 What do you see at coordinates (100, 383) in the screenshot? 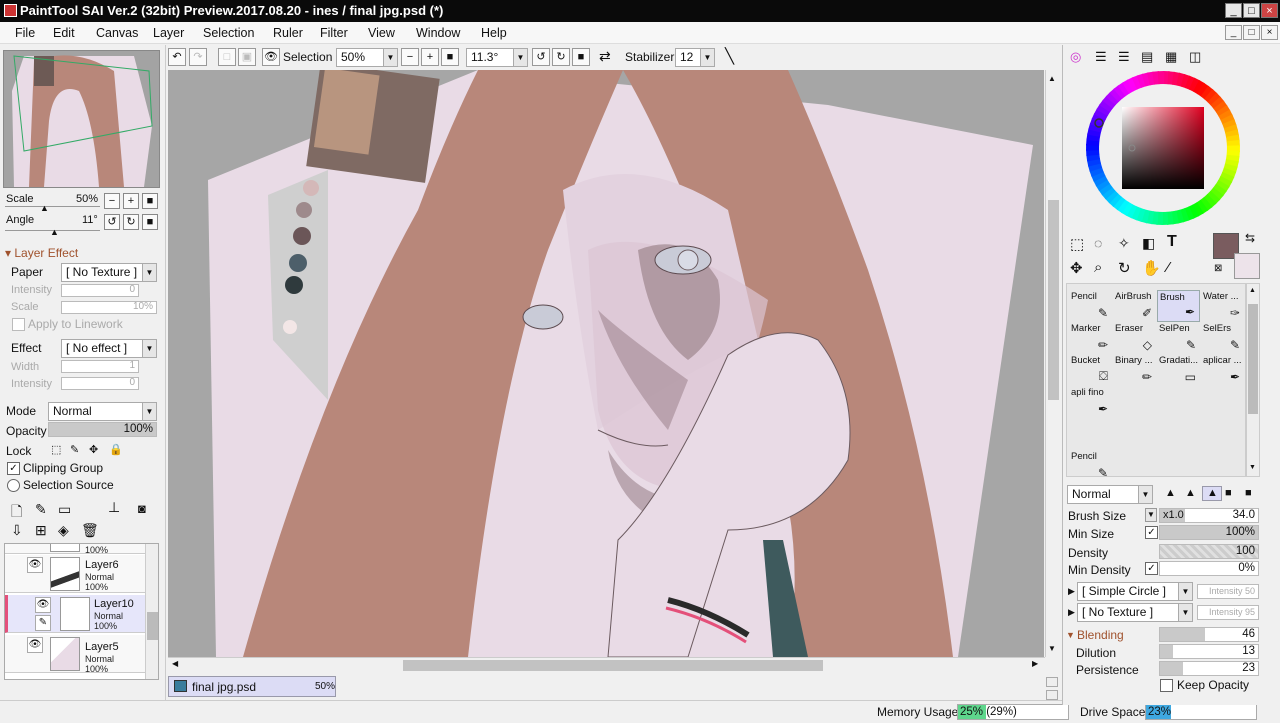
I see `effect-intensity-field: 0` at bounding box center [100, 383].